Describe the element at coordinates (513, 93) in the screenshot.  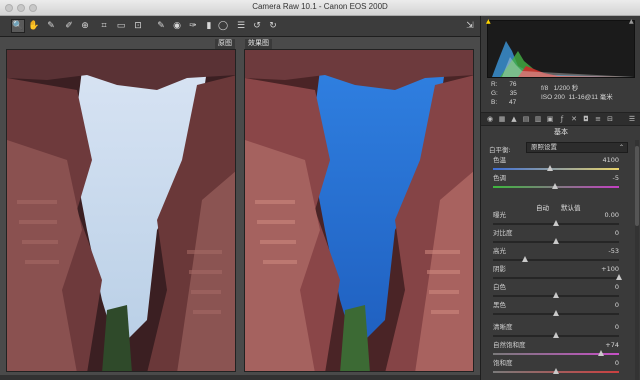
I see `g-value: 35` at that location.